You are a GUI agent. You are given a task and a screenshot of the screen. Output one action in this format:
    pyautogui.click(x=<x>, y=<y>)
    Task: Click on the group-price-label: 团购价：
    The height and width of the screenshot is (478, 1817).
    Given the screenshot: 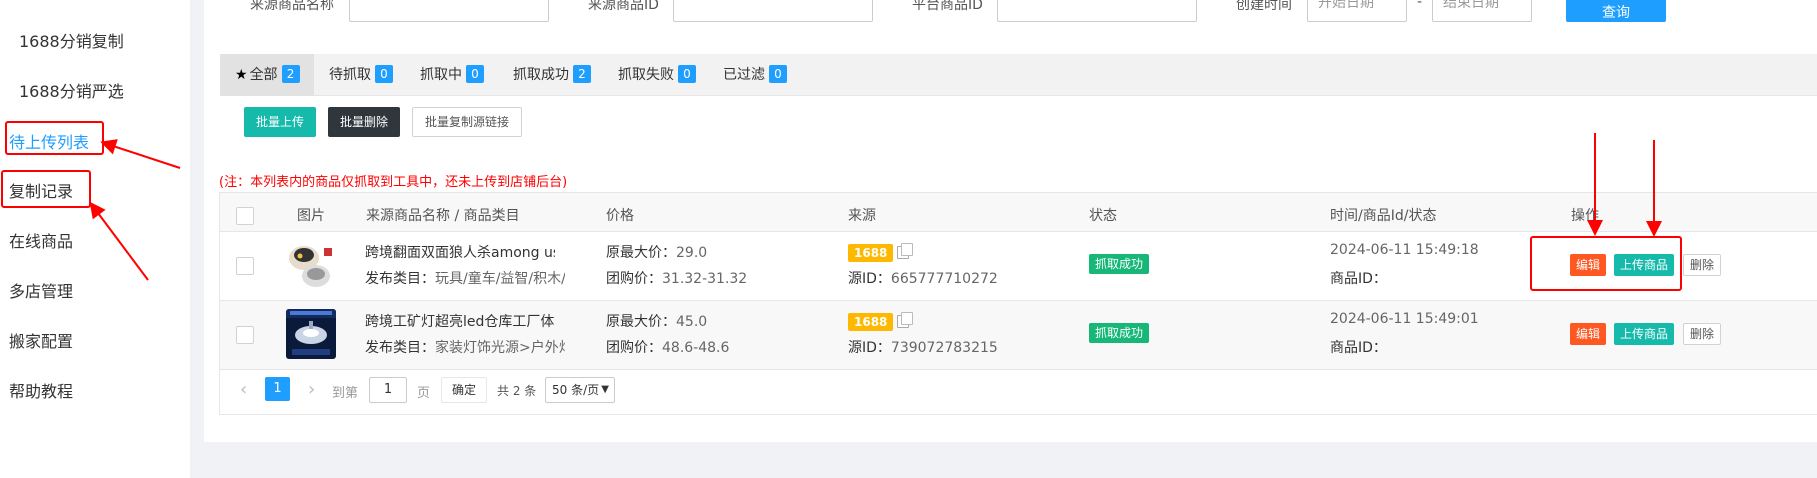 What is the action you would take?
    pyautogui.click(x=634, y=348)
    